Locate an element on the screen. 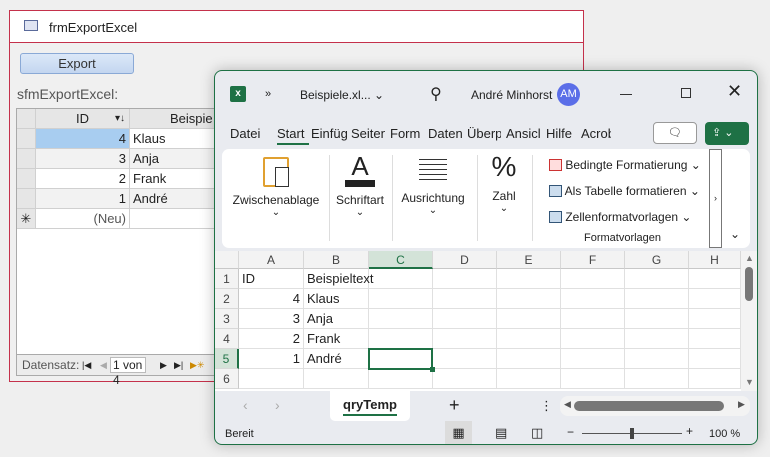 This screenshot has width=770, height=457. cell-G5 is located at coordinates (657, 359).